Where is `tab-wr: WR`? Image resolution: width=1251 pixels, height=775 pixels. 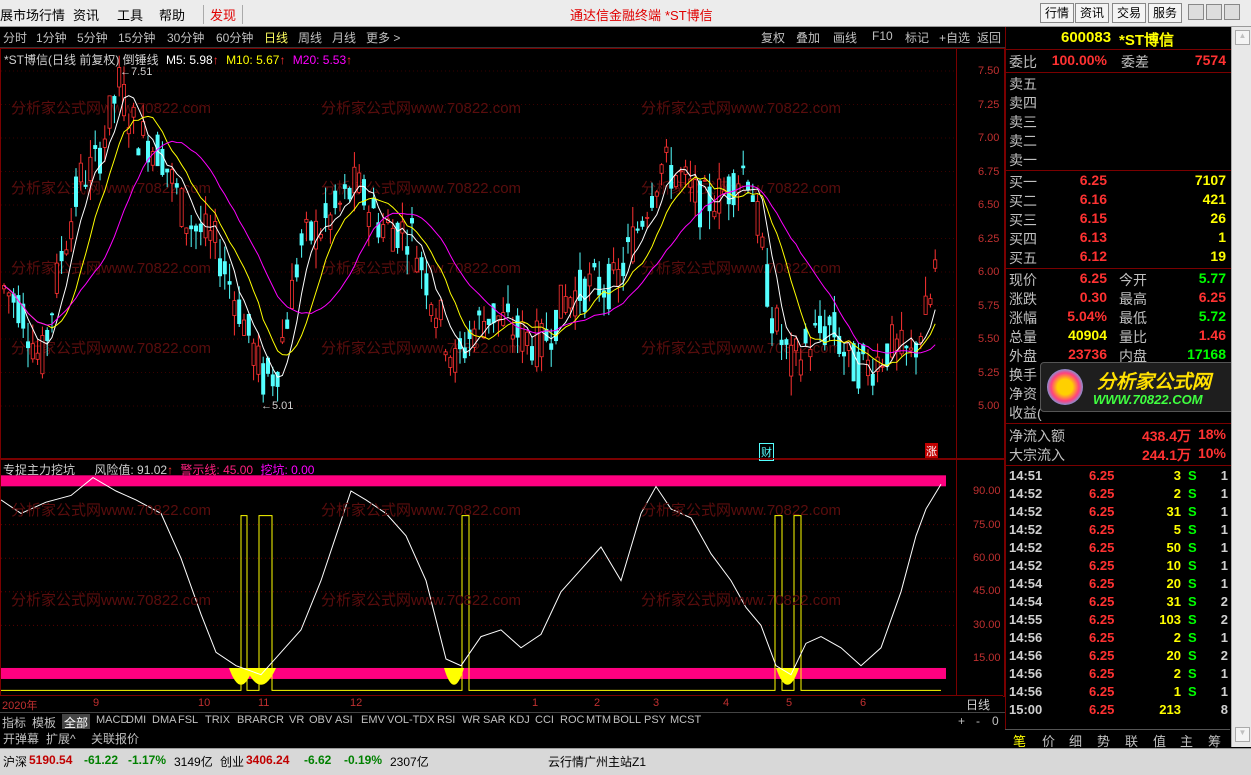 tab-wr: WR is located at coordinates (471, 720).